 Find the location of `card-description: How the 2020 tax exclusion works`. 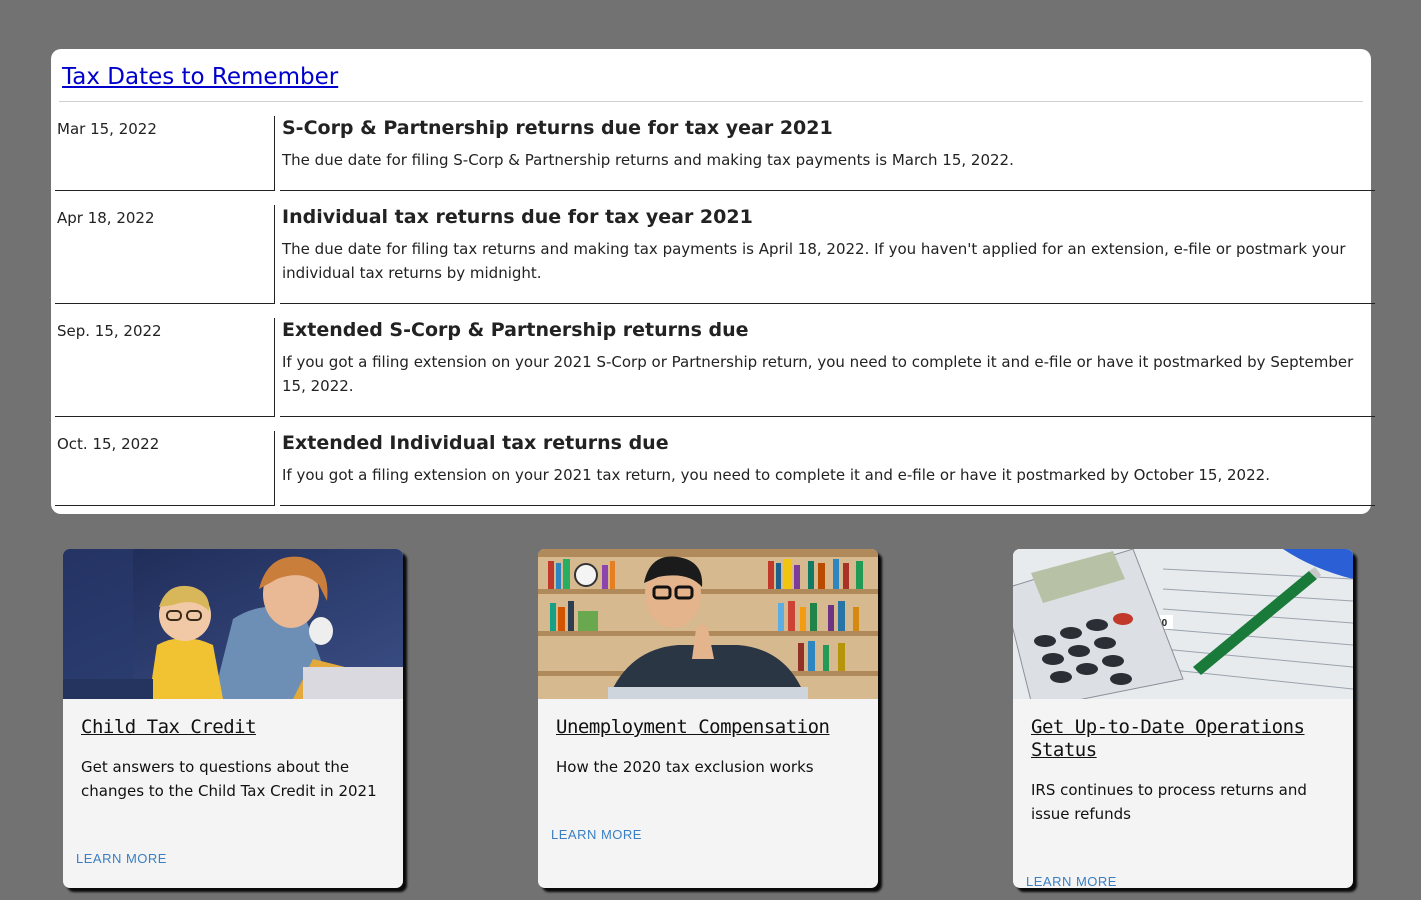

card-description: How the 2020 tax exclusion works is located at coordinates (685, 767).